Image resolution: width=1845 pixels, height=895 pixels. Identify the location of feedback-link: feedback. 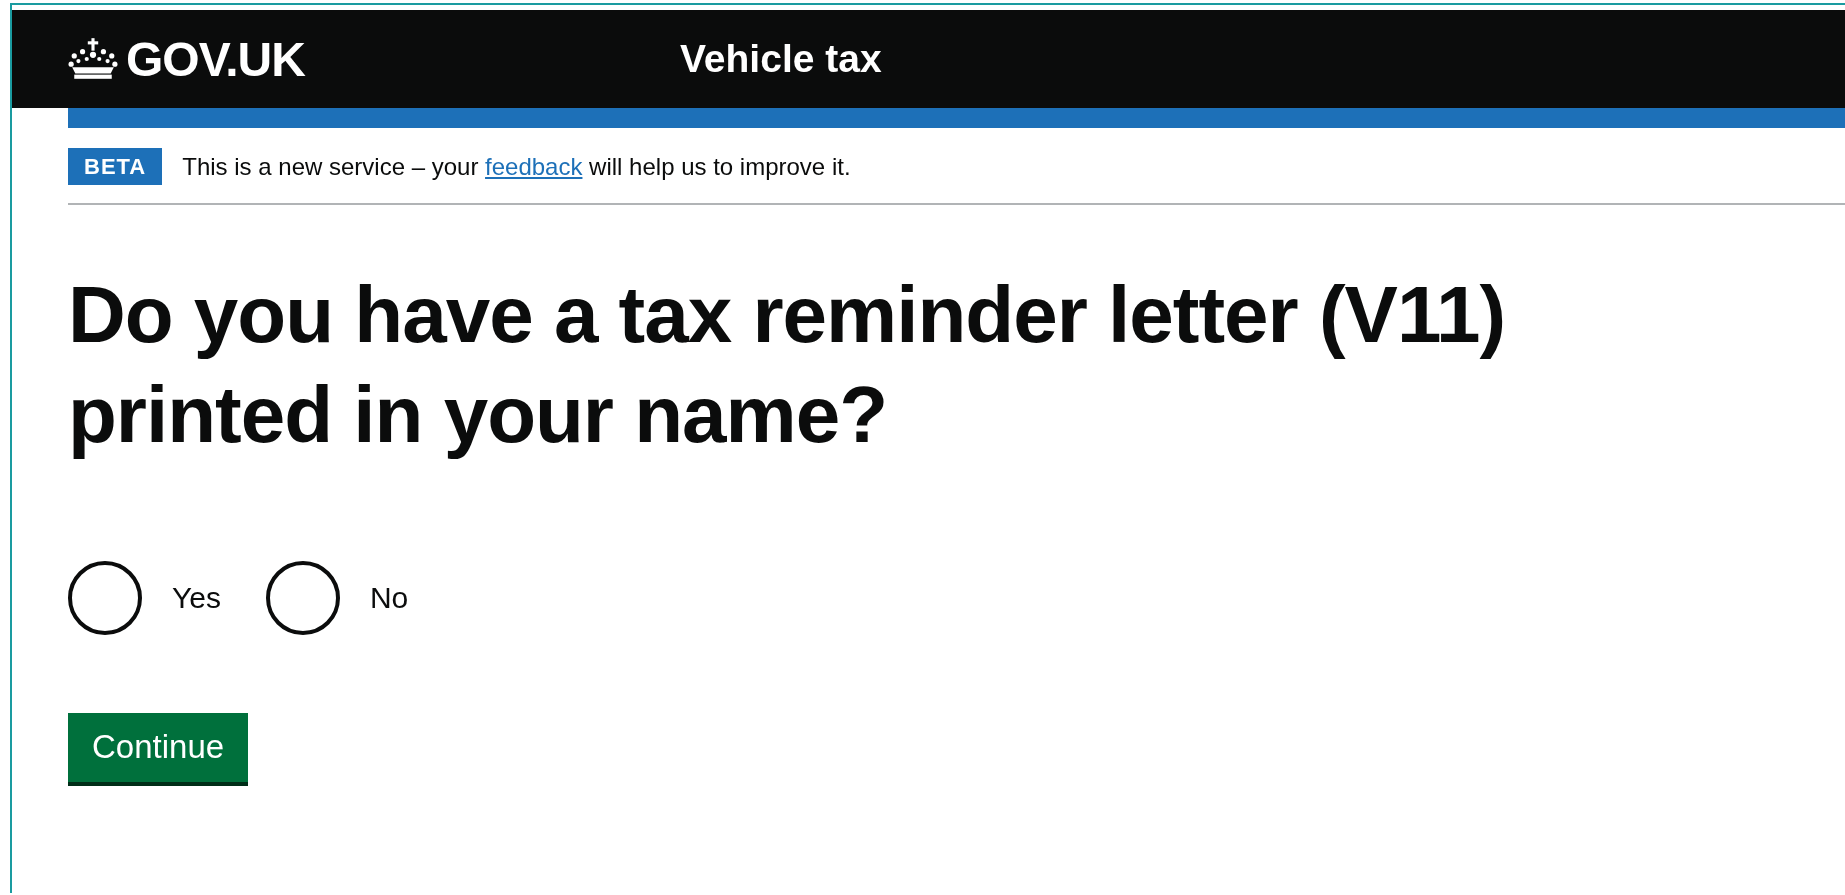
(534, 166).